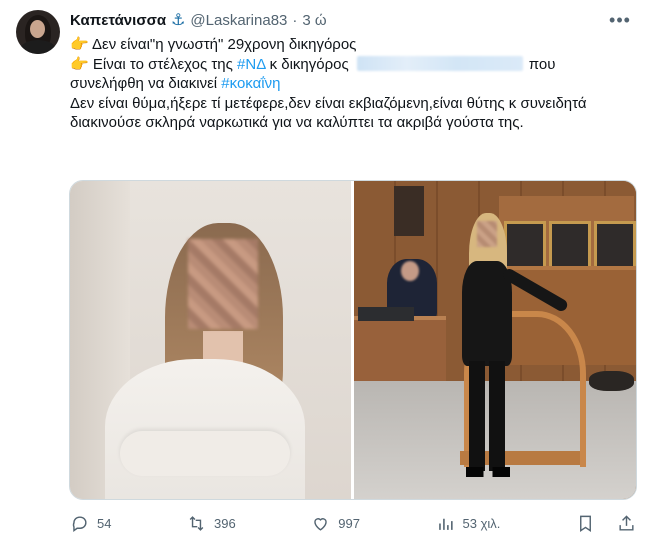 The width and height of the screenshot is (650, 547). Describe the element at coordinates (307, 64) in the screenshot. I see `tweet-line-2-after: κ δικηγόρος` at that location.